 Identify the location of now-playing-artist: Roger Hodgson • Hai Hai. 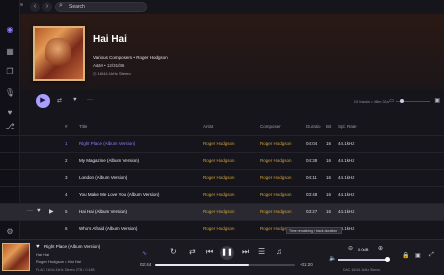
(58, 261).